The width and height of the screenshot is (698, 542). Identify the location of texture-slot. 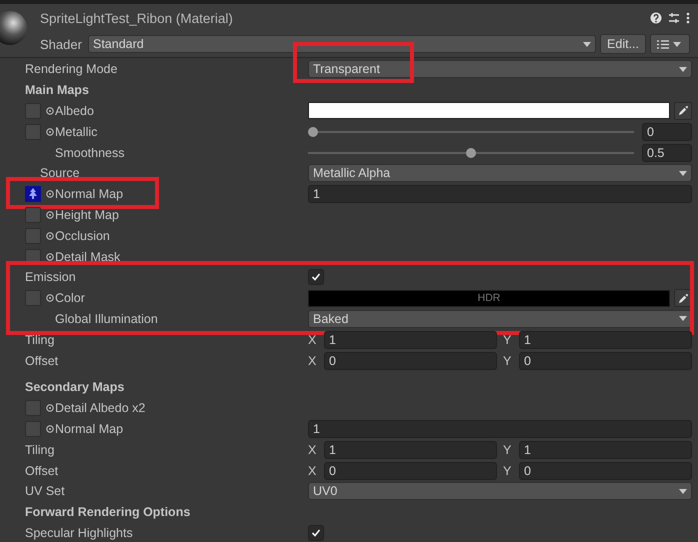
(33, 214).